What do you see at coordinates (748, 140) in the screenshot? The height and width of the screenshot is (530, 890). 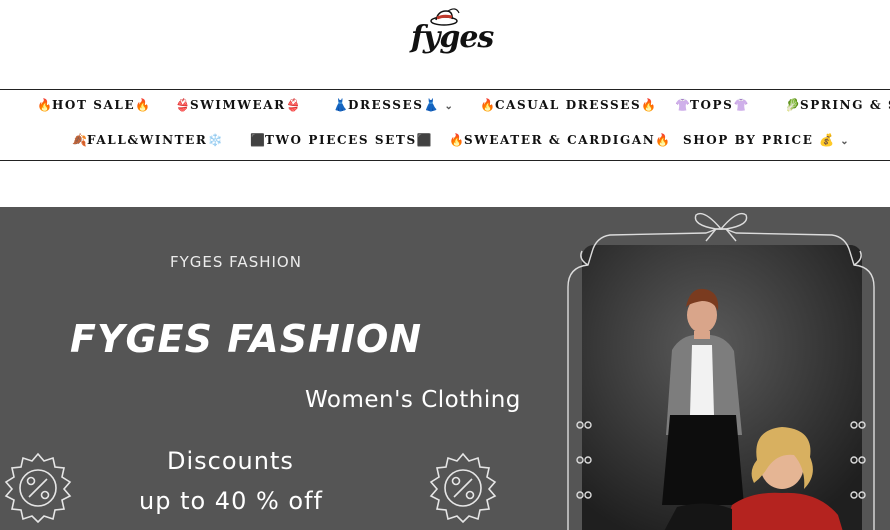 I see `nav-label: SHOP BY PRICE` at bounding box center [748, 140].